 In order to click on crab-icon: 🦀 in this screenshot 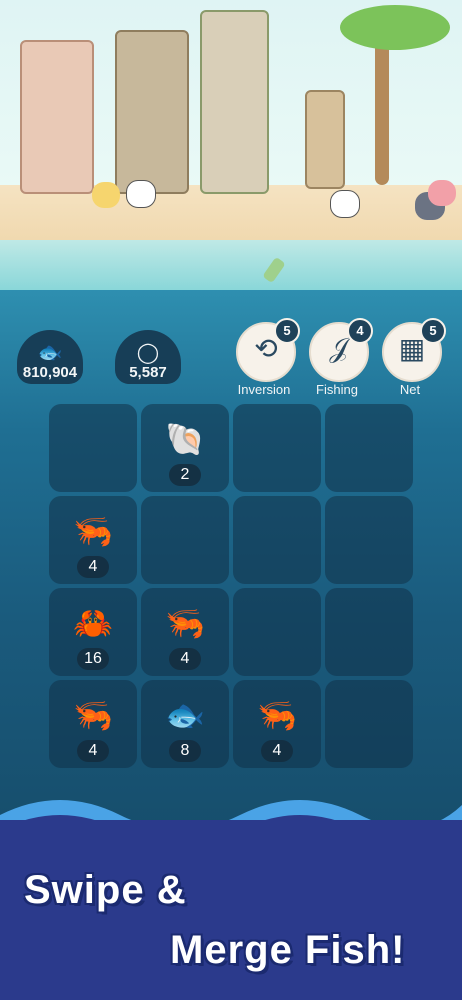, I will do `click(93, 623)`.